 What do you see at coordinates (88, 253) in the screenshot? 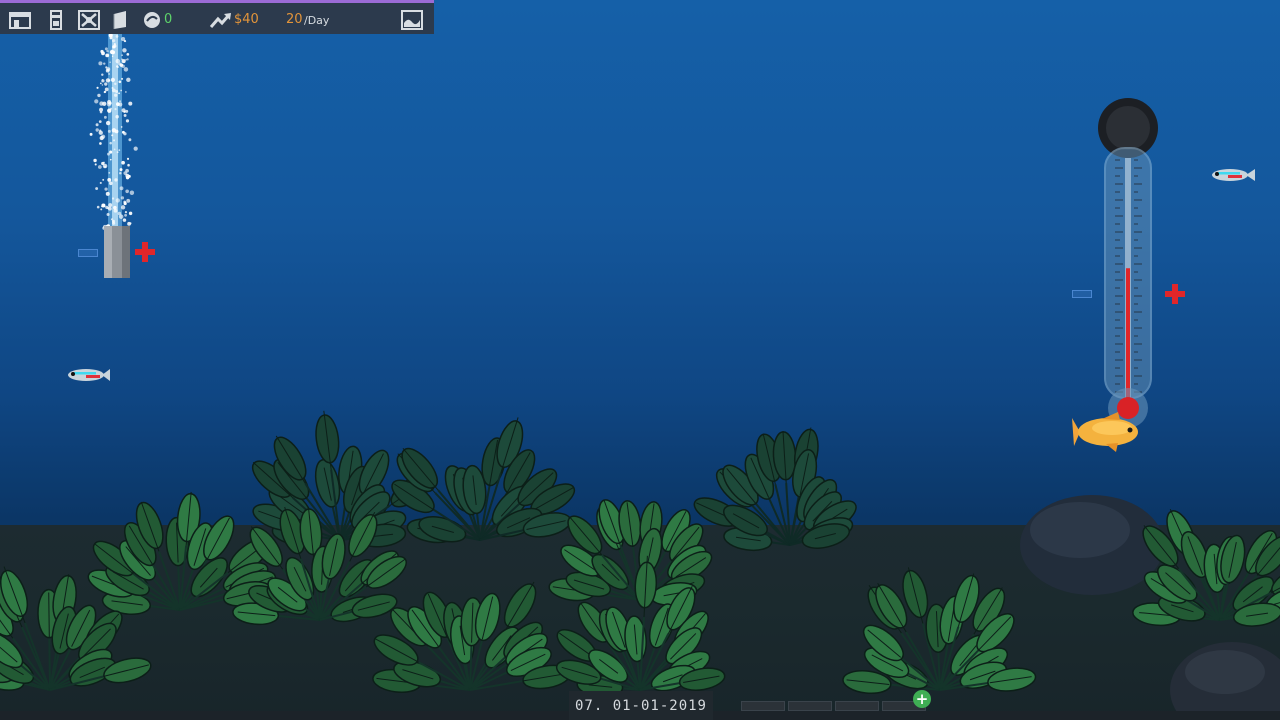
I see `bubbler-decrease-button` at bounding box center [88, 253].